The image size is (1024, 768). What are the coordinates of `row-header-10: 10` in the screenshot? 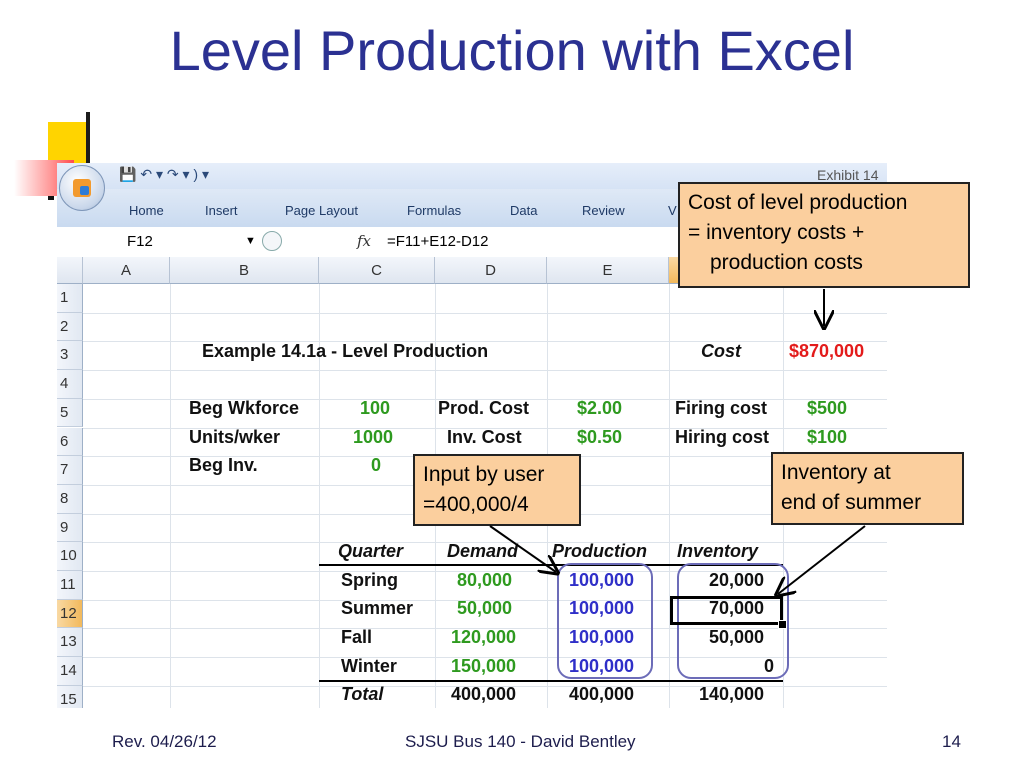 It's located at (70, 556).